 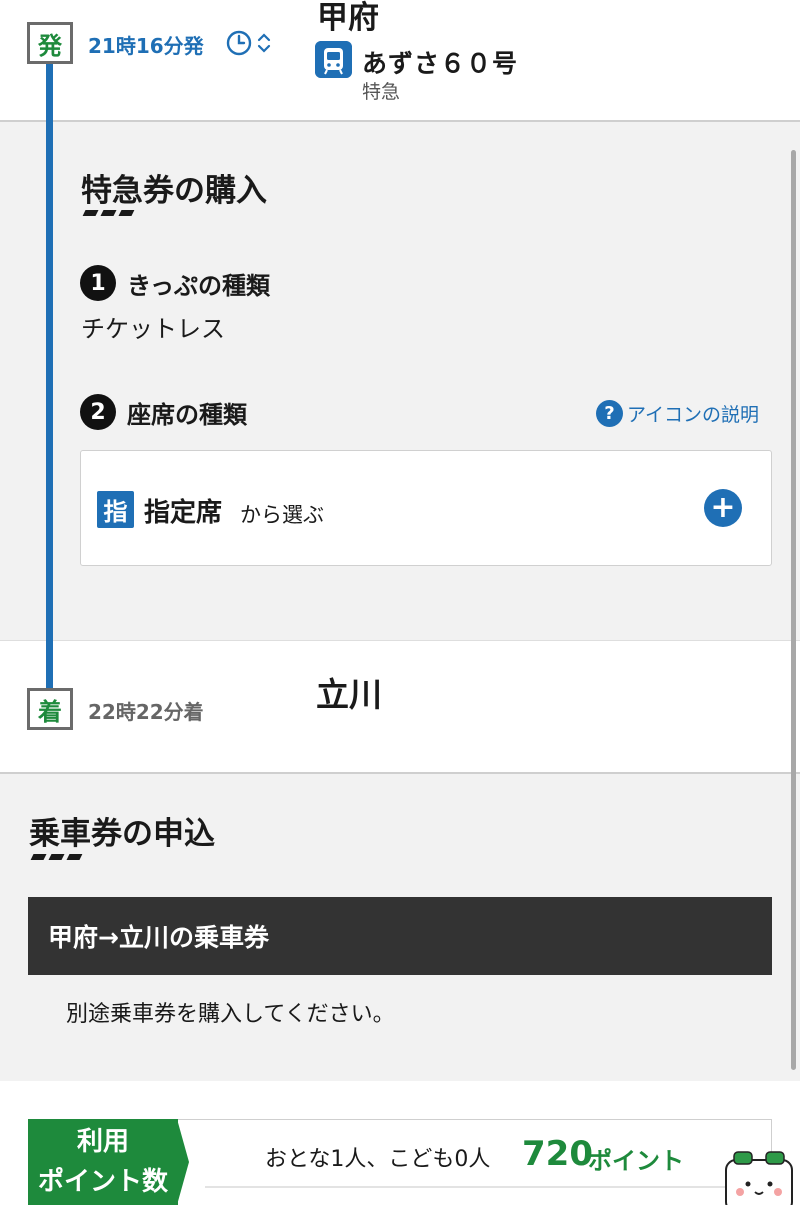 What do you see at coordinates (98, 283) in the screenshot?
I see `step-1-number: 1` at bounding box center [98, 283].